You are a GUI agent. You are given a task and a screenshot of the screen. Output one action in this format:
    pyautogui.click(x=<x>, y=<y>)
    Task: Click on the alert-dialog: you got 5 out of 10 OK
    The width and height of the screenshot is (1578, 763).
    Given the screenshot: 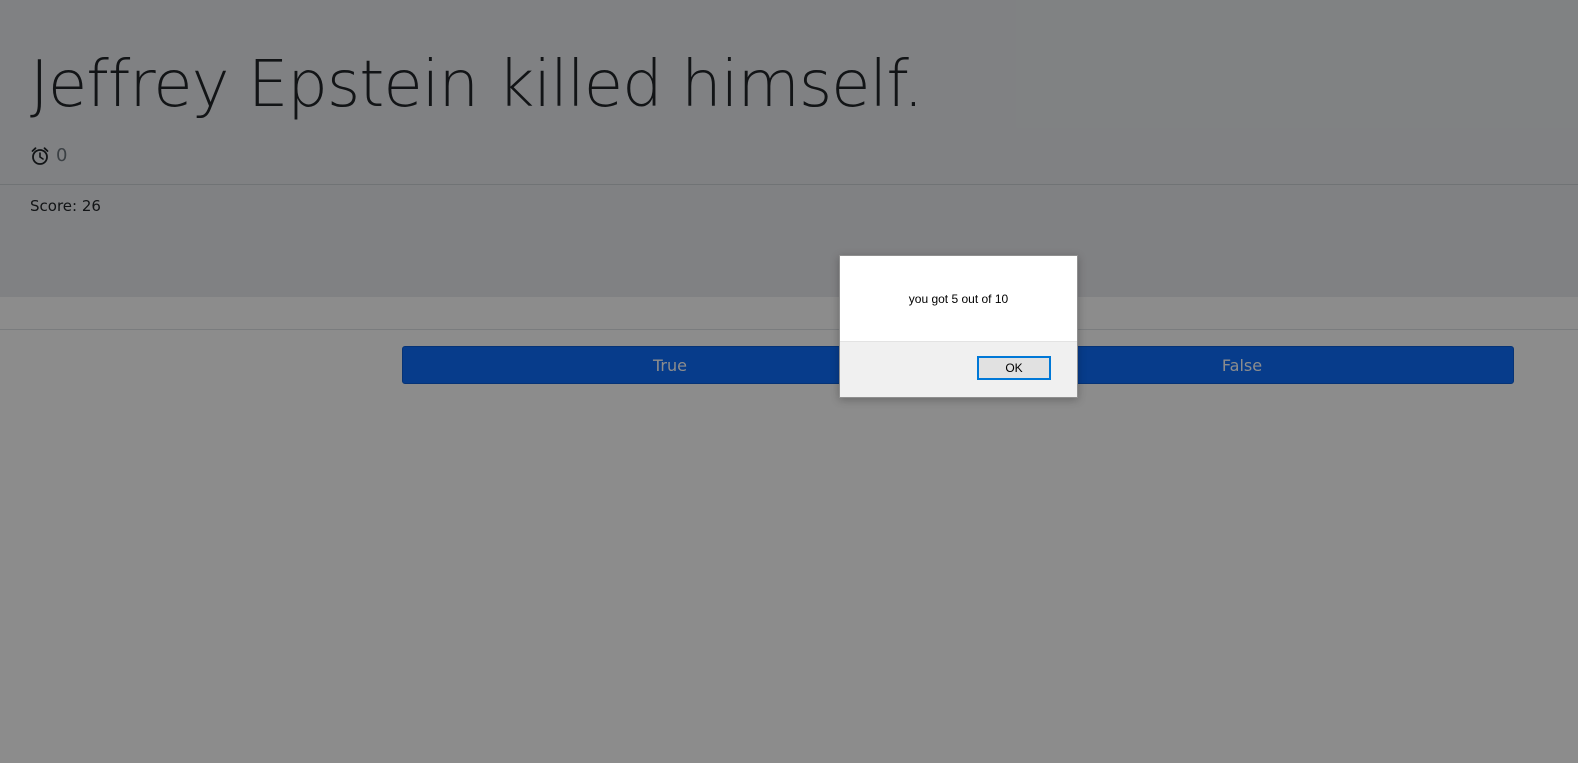 What is the action you would take?
    pyautogui.click(x=958, y=326)
    